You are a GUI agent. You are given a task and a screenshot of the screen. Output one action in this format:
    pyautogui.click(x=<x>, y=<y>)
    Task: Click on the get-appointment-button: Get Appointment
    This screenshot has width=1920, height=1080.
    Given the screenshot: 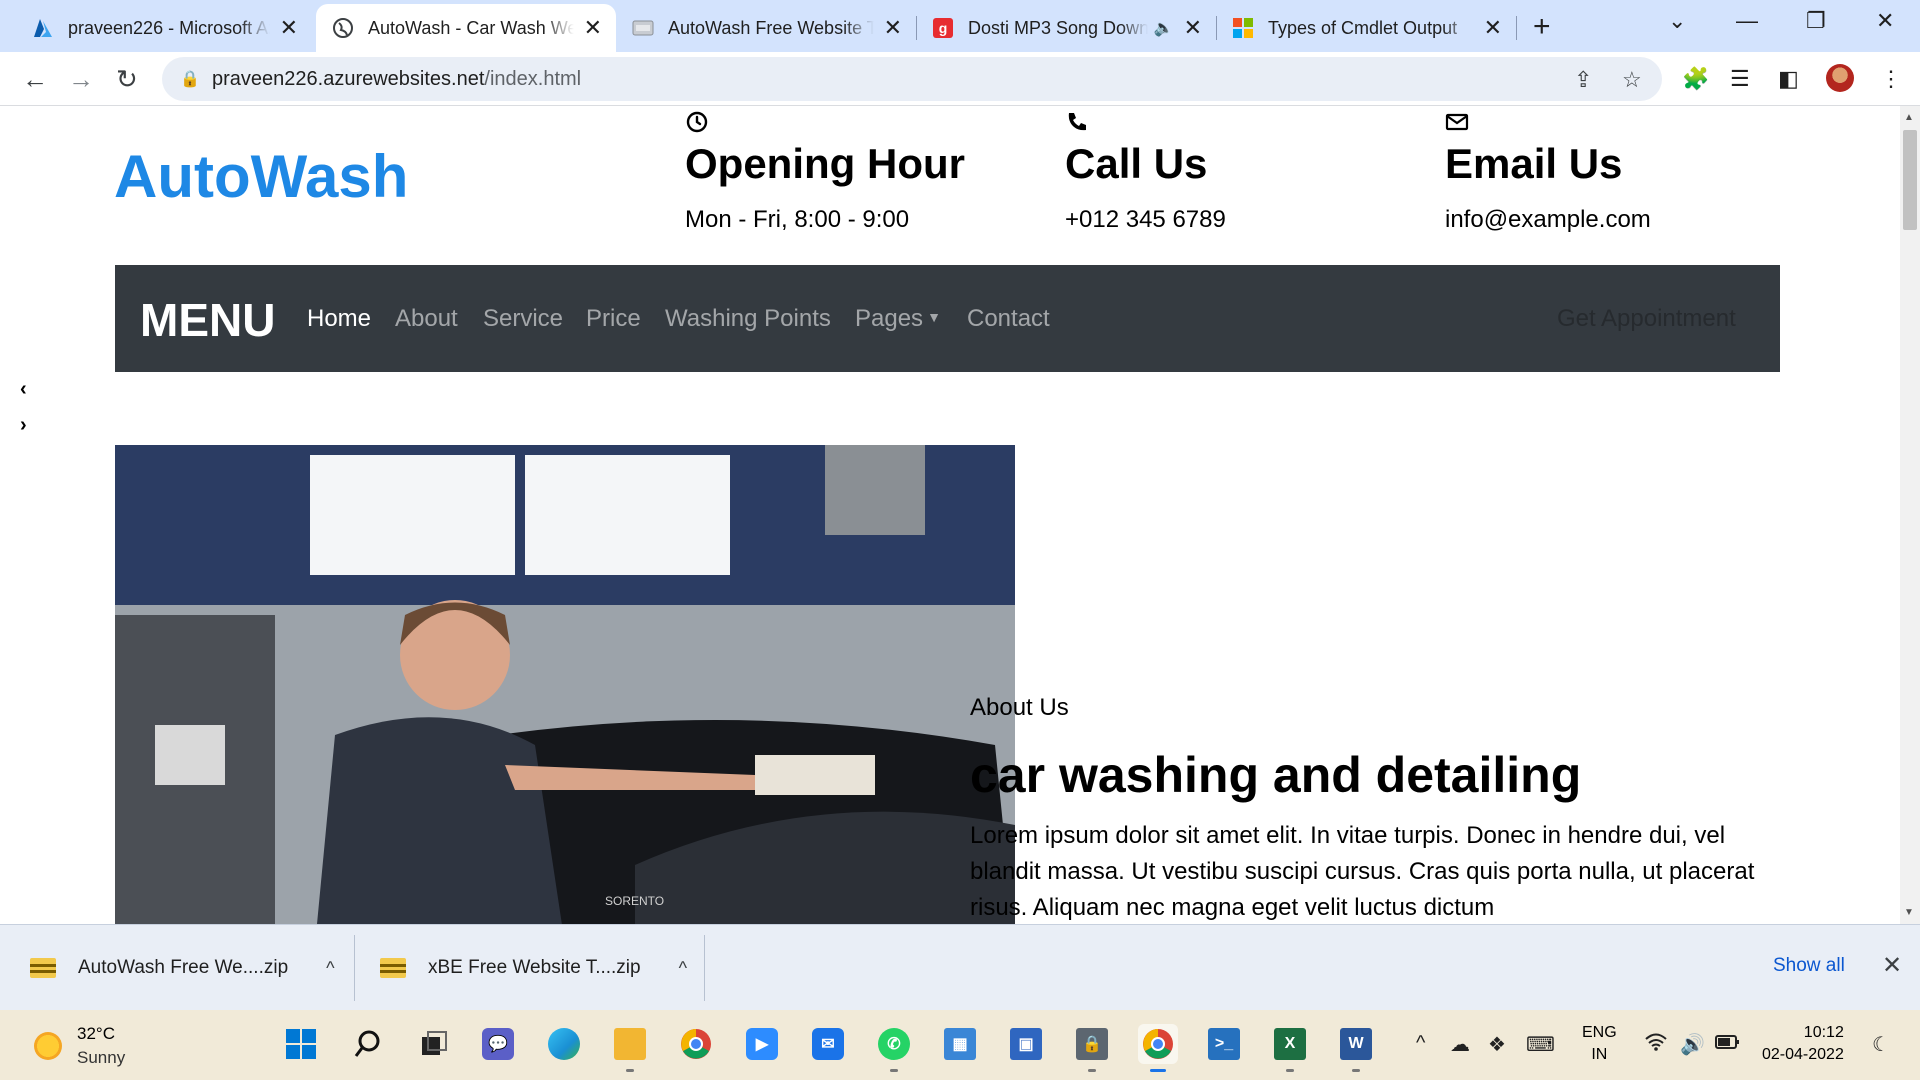 What is the action you would take?
    pyautogui.click(x=1646, y=319)
    